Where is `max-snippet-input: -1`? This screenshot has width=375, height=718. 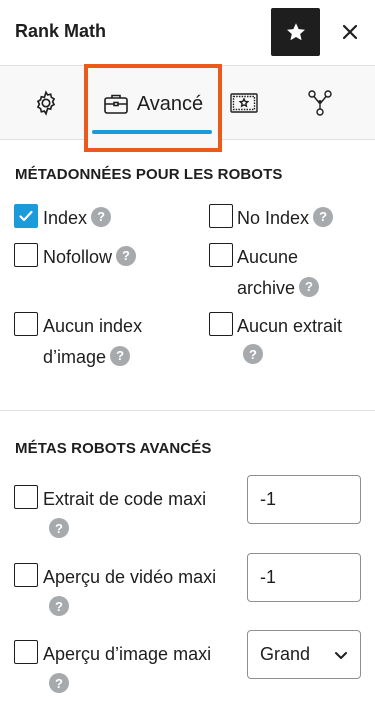
max-snippet-input: -1 is located at coordinates (304, 499).